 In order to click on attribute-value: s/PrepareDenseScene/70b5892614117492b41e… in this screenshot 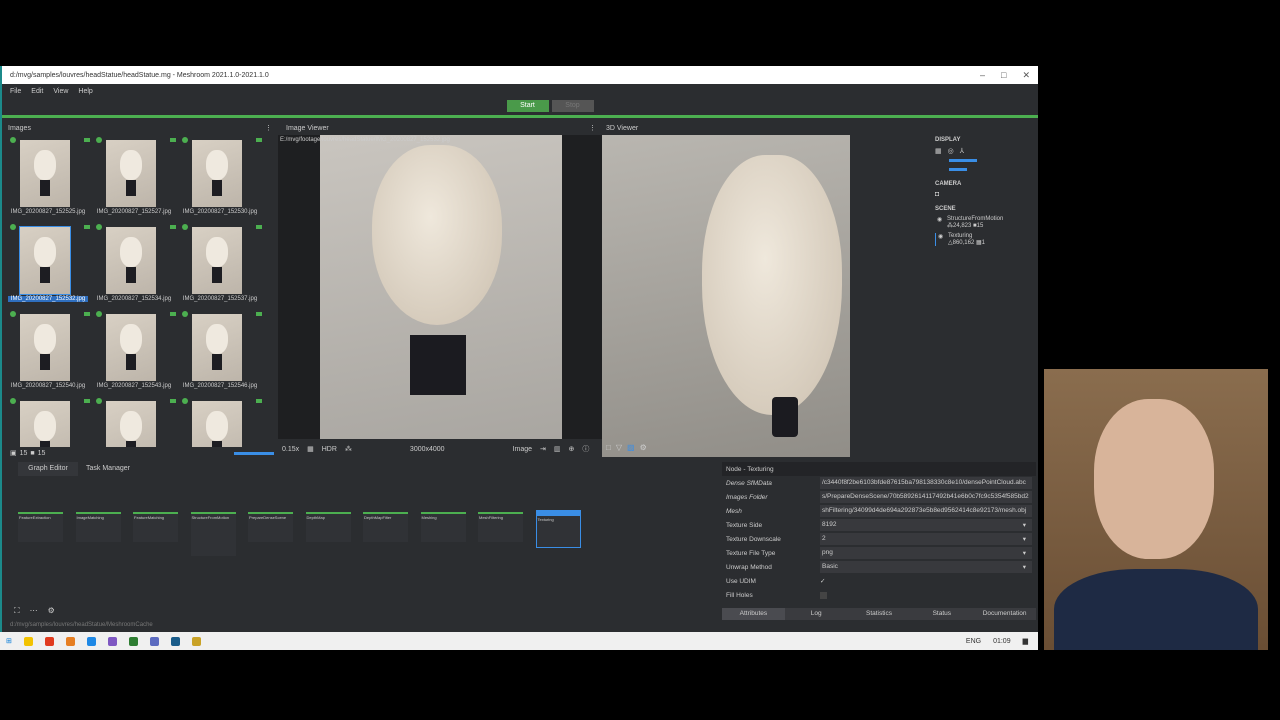, I will do `click(926, 497)`.